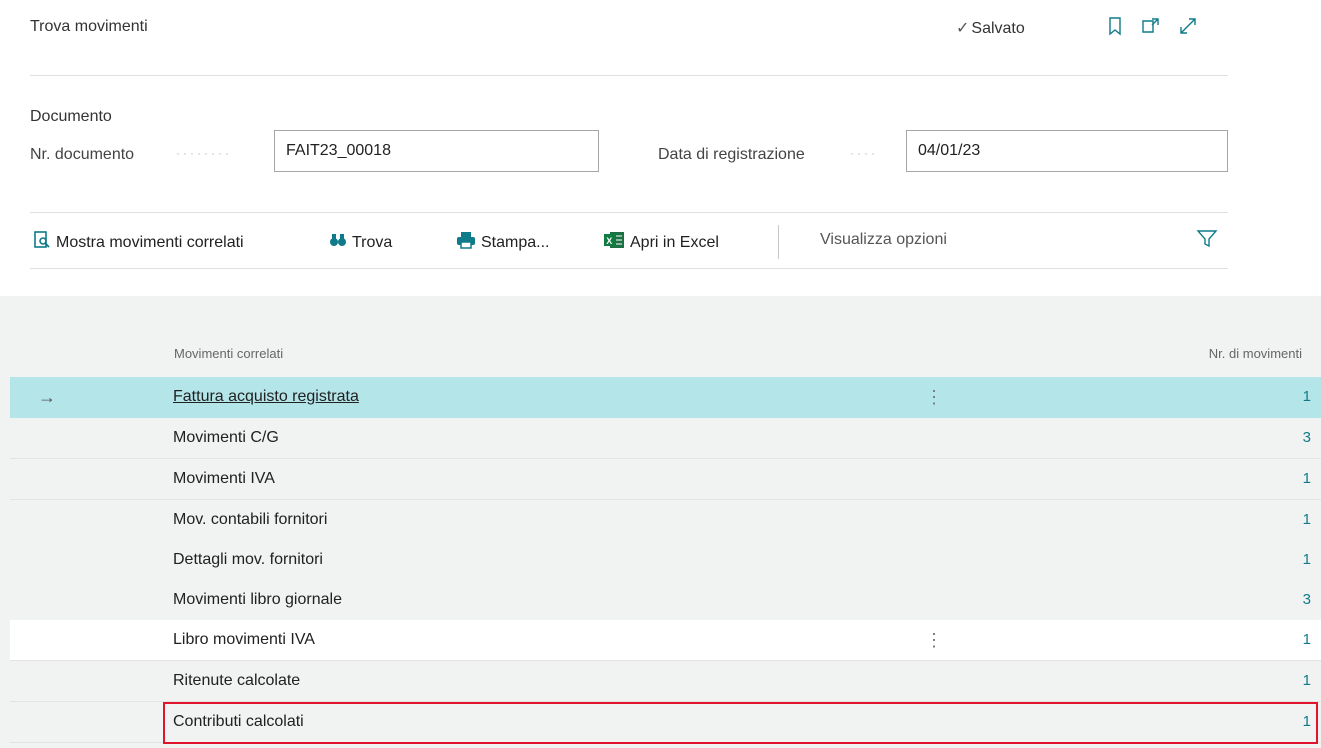  I want to click on table-row: Mov. contabili fornitori 1, so click(665, 520).